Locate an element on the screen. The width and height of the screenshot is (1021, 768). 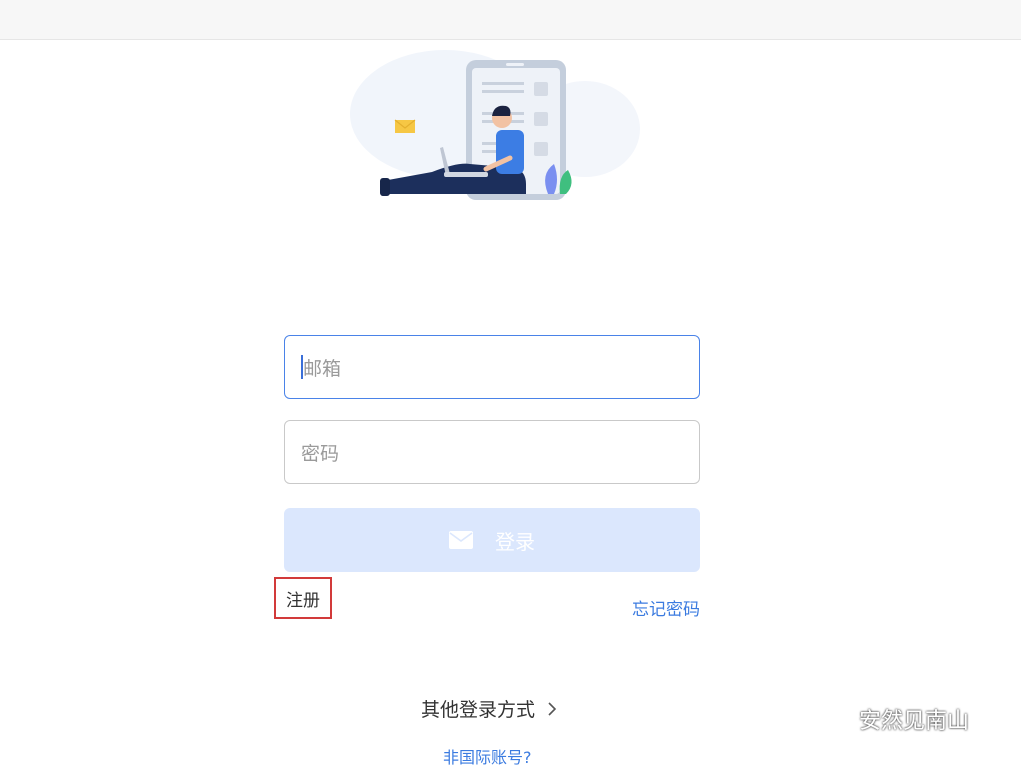
chevron-right-icon is located at coordinates (552, 709).